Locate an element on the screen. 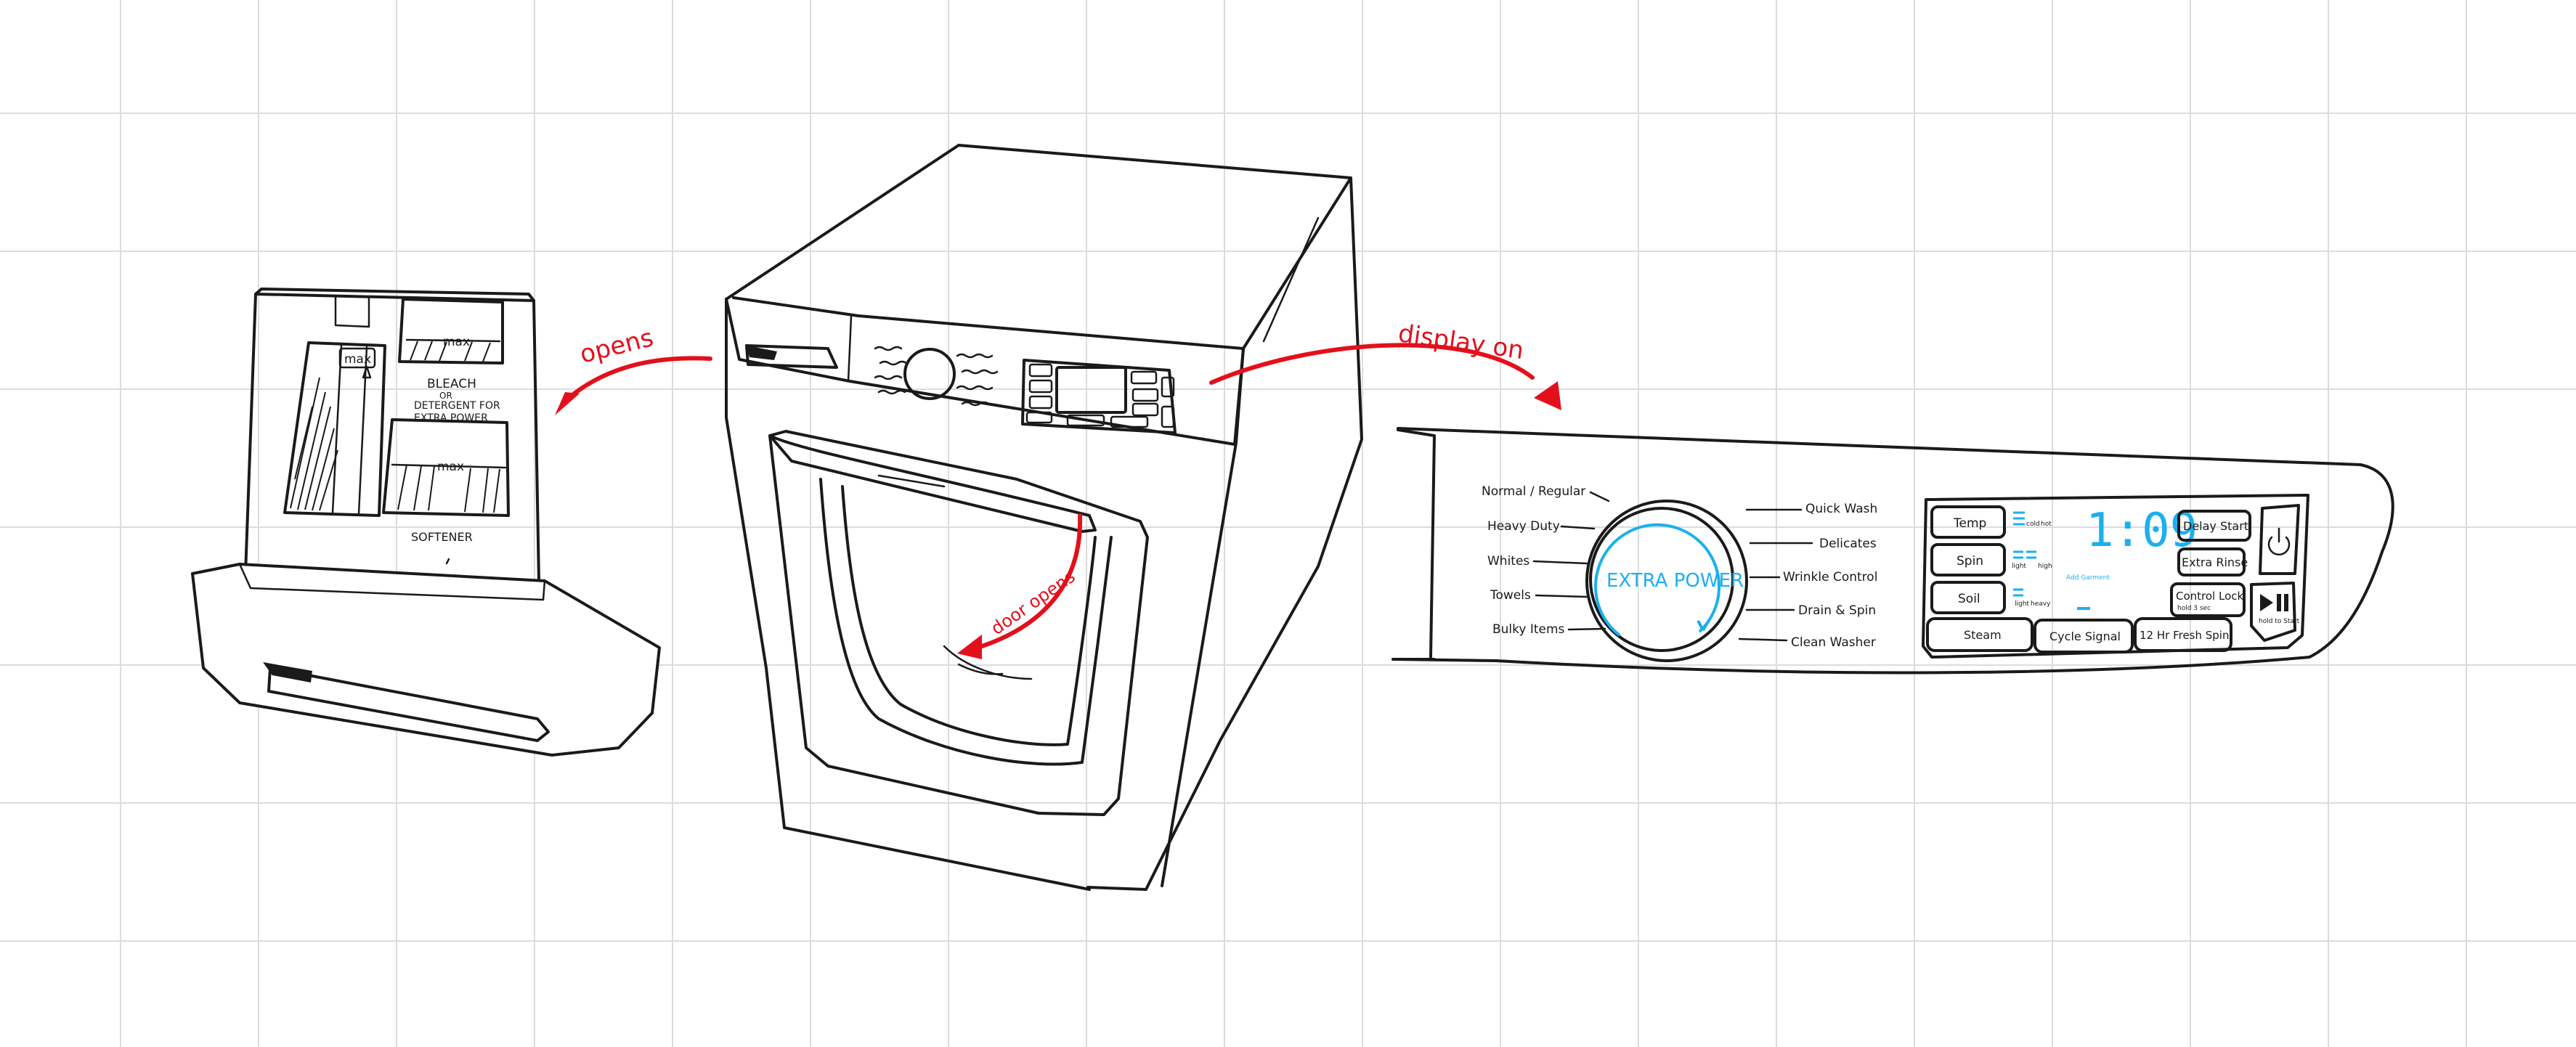 The width and height of the screenshot is (2576, 1047). arrow-display-on: display on is located at coordinates (1385, 364).